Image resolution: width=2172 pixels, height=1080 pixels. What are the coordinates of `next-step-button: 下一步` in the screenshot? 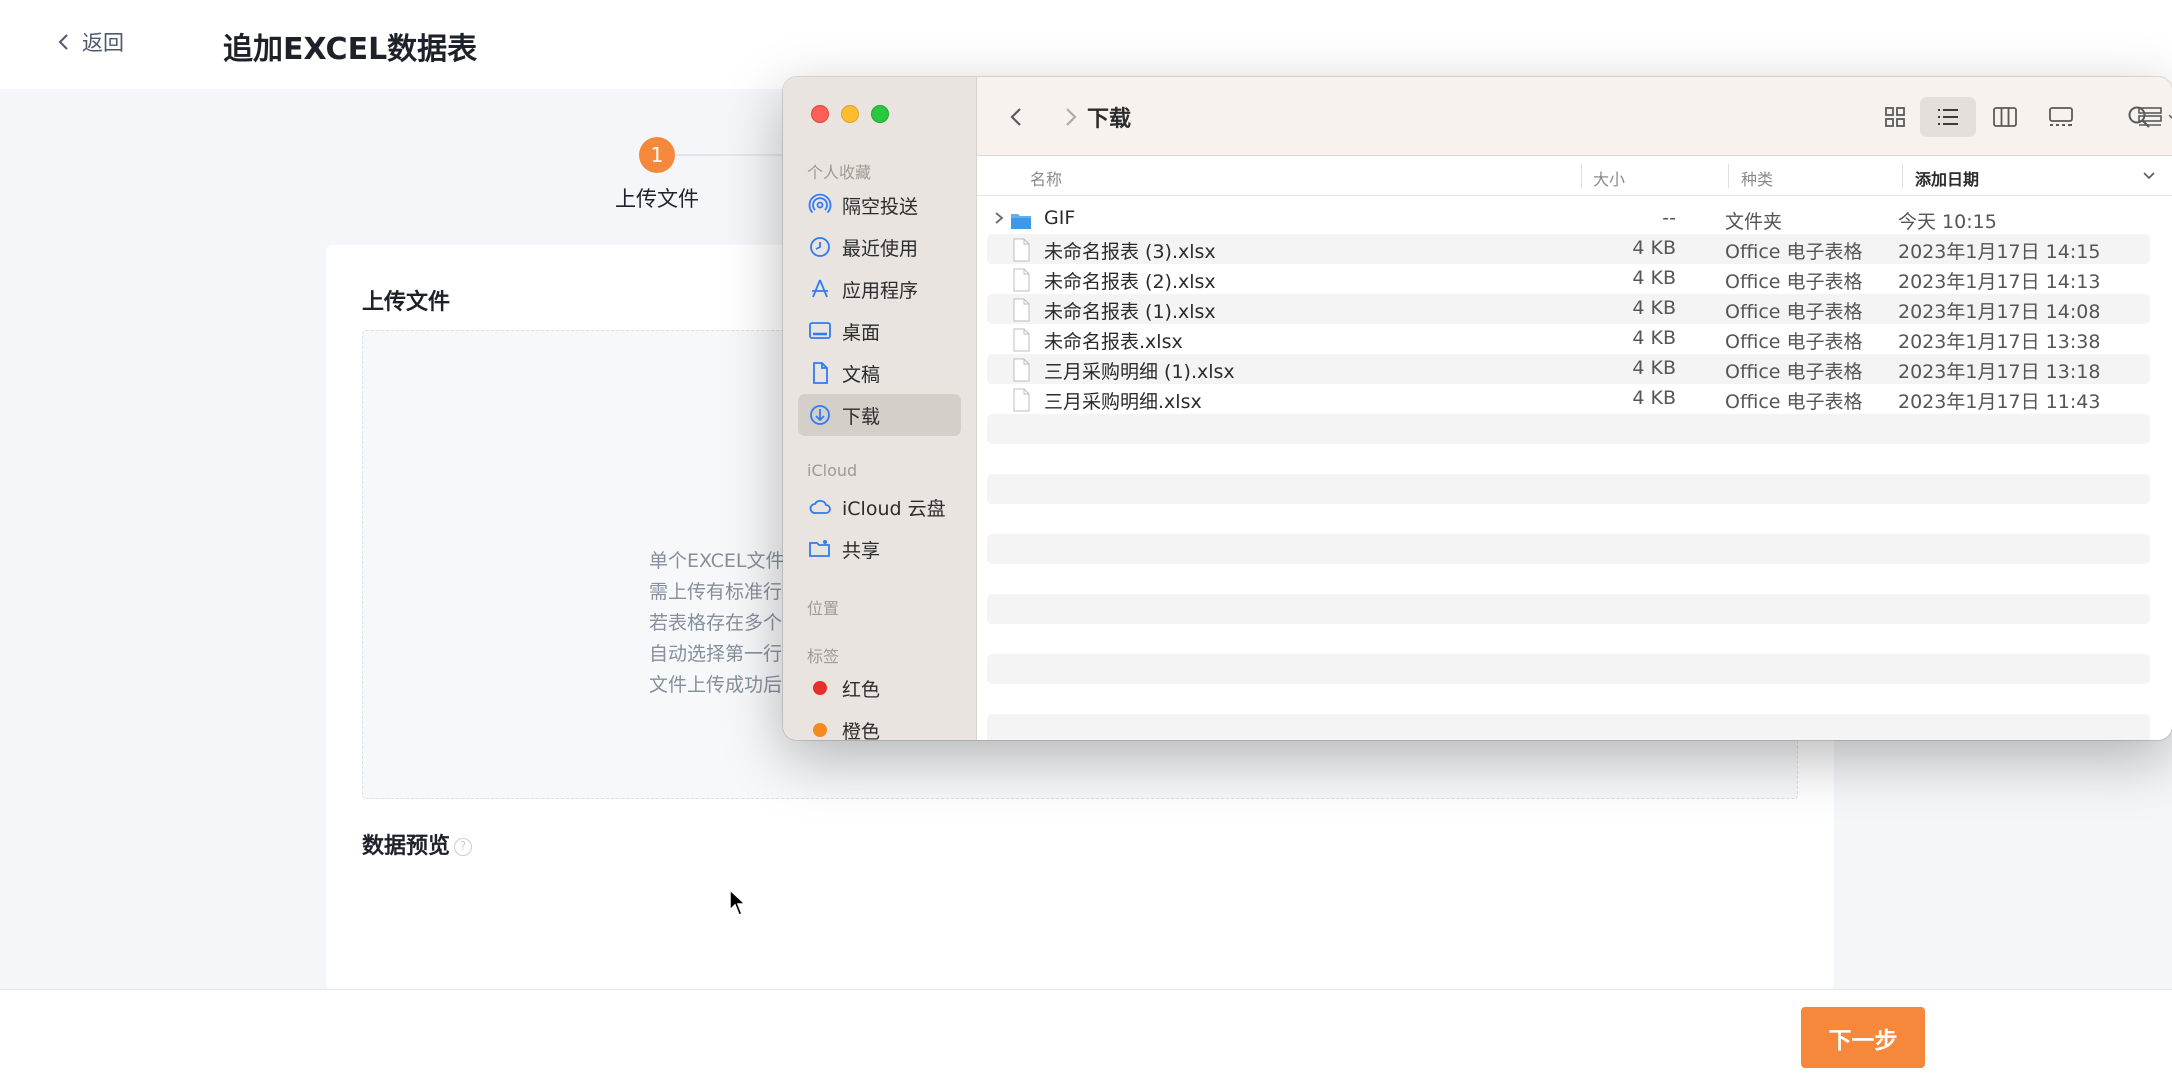 It's located at (1863, 1037).